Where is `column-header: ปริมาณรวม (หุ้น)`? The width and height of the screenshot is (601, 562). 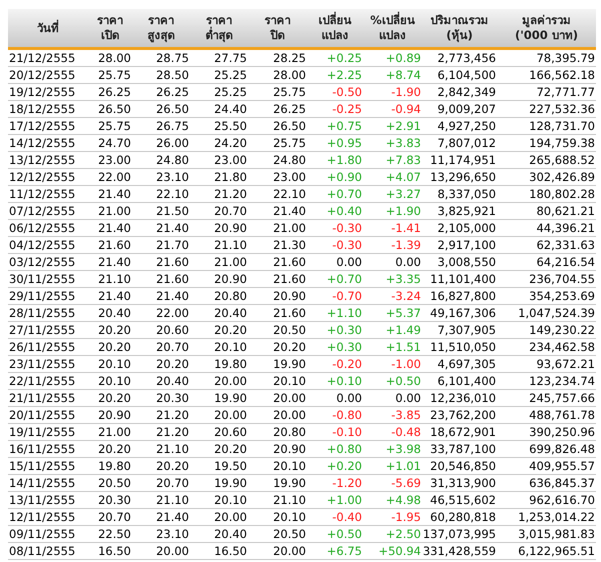
column-header: ปริมาณรวม (หุ้น) is located at coordinates (460, 28).